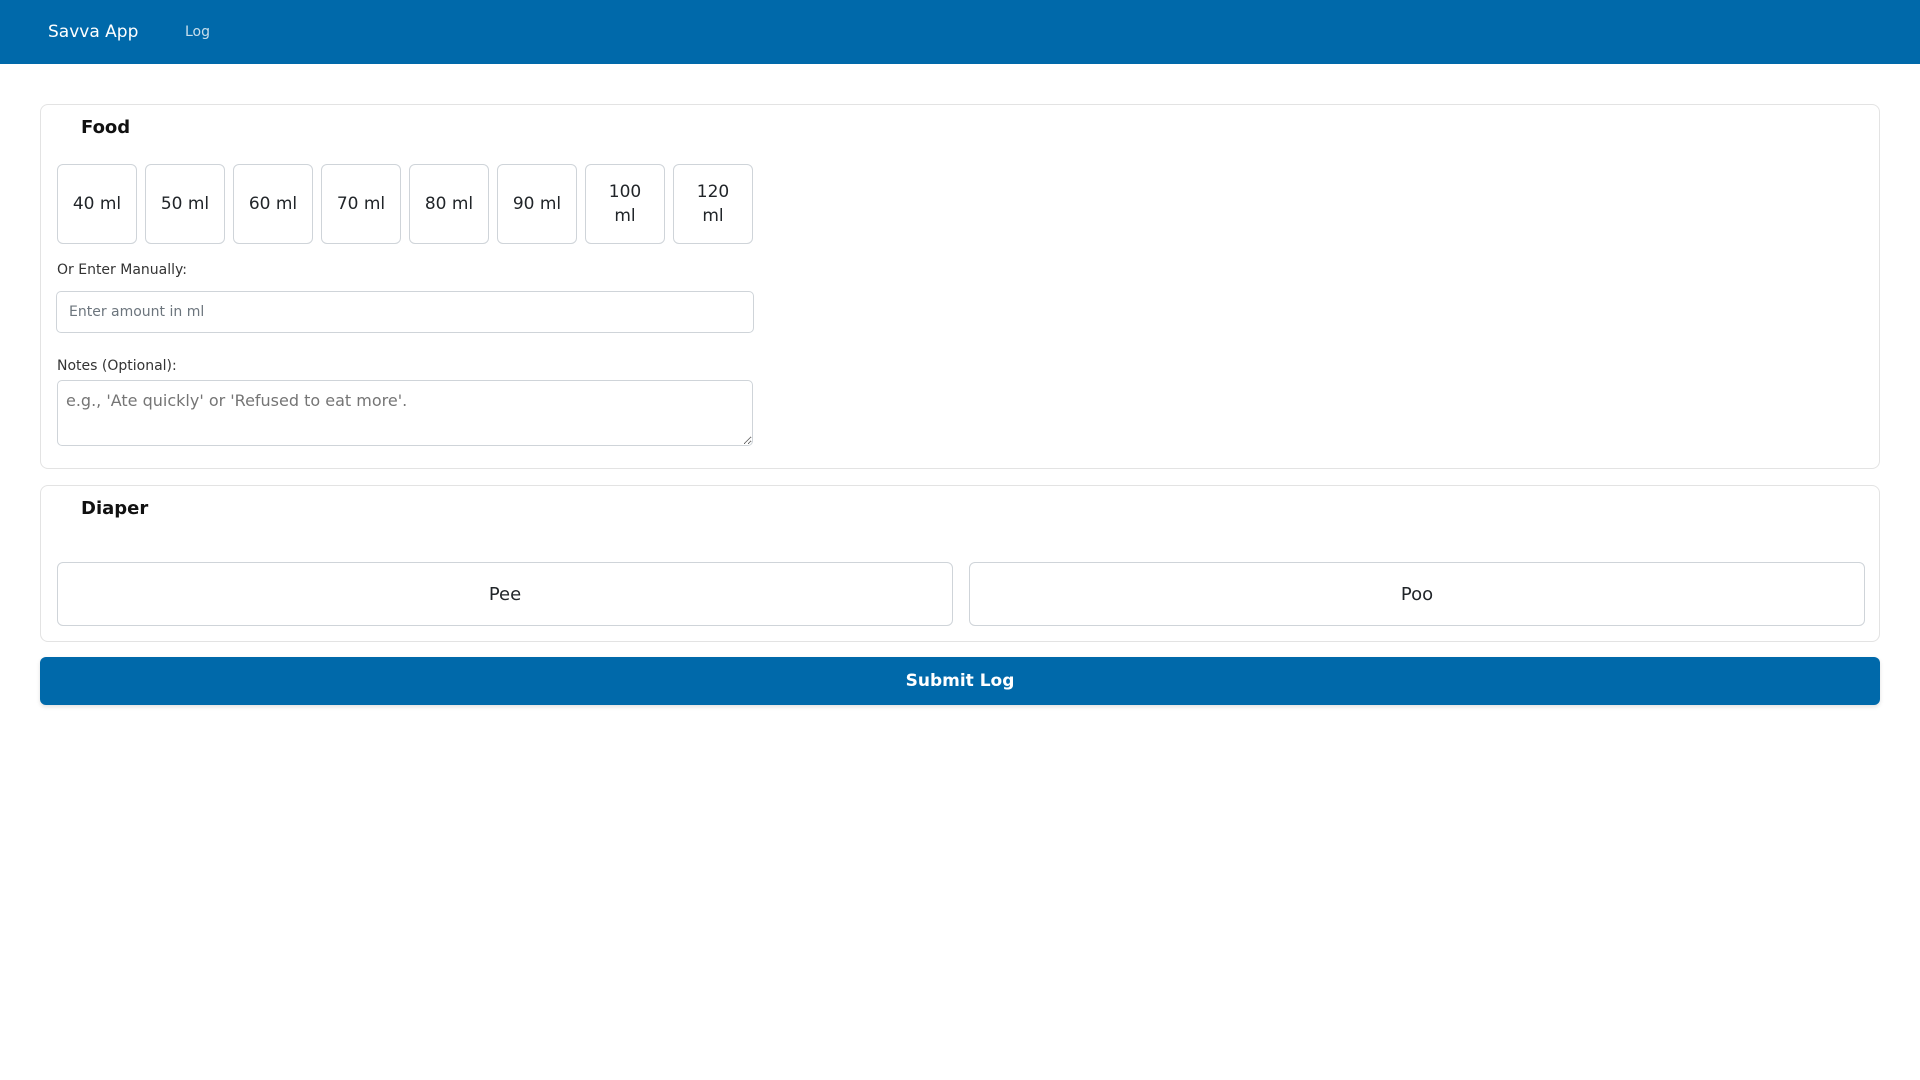 The width and height of the screenshot is (1920, 1080). I want to click on food-title: Food, so click(106, 127).